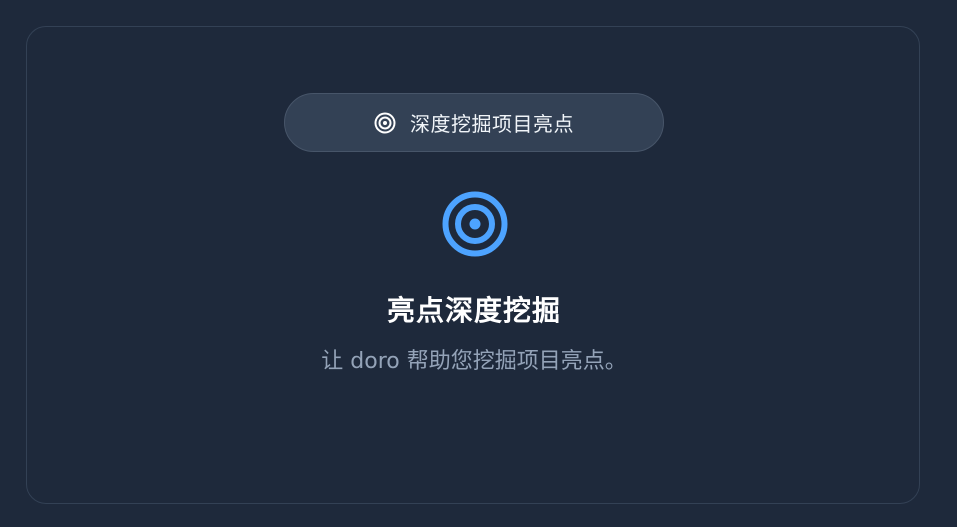 The width and height of the screenshot is (957, 527). Describe the element at coordinates (473, 310) in the screenshot. I see `page-title: 亮点深度挖掘` at that location.